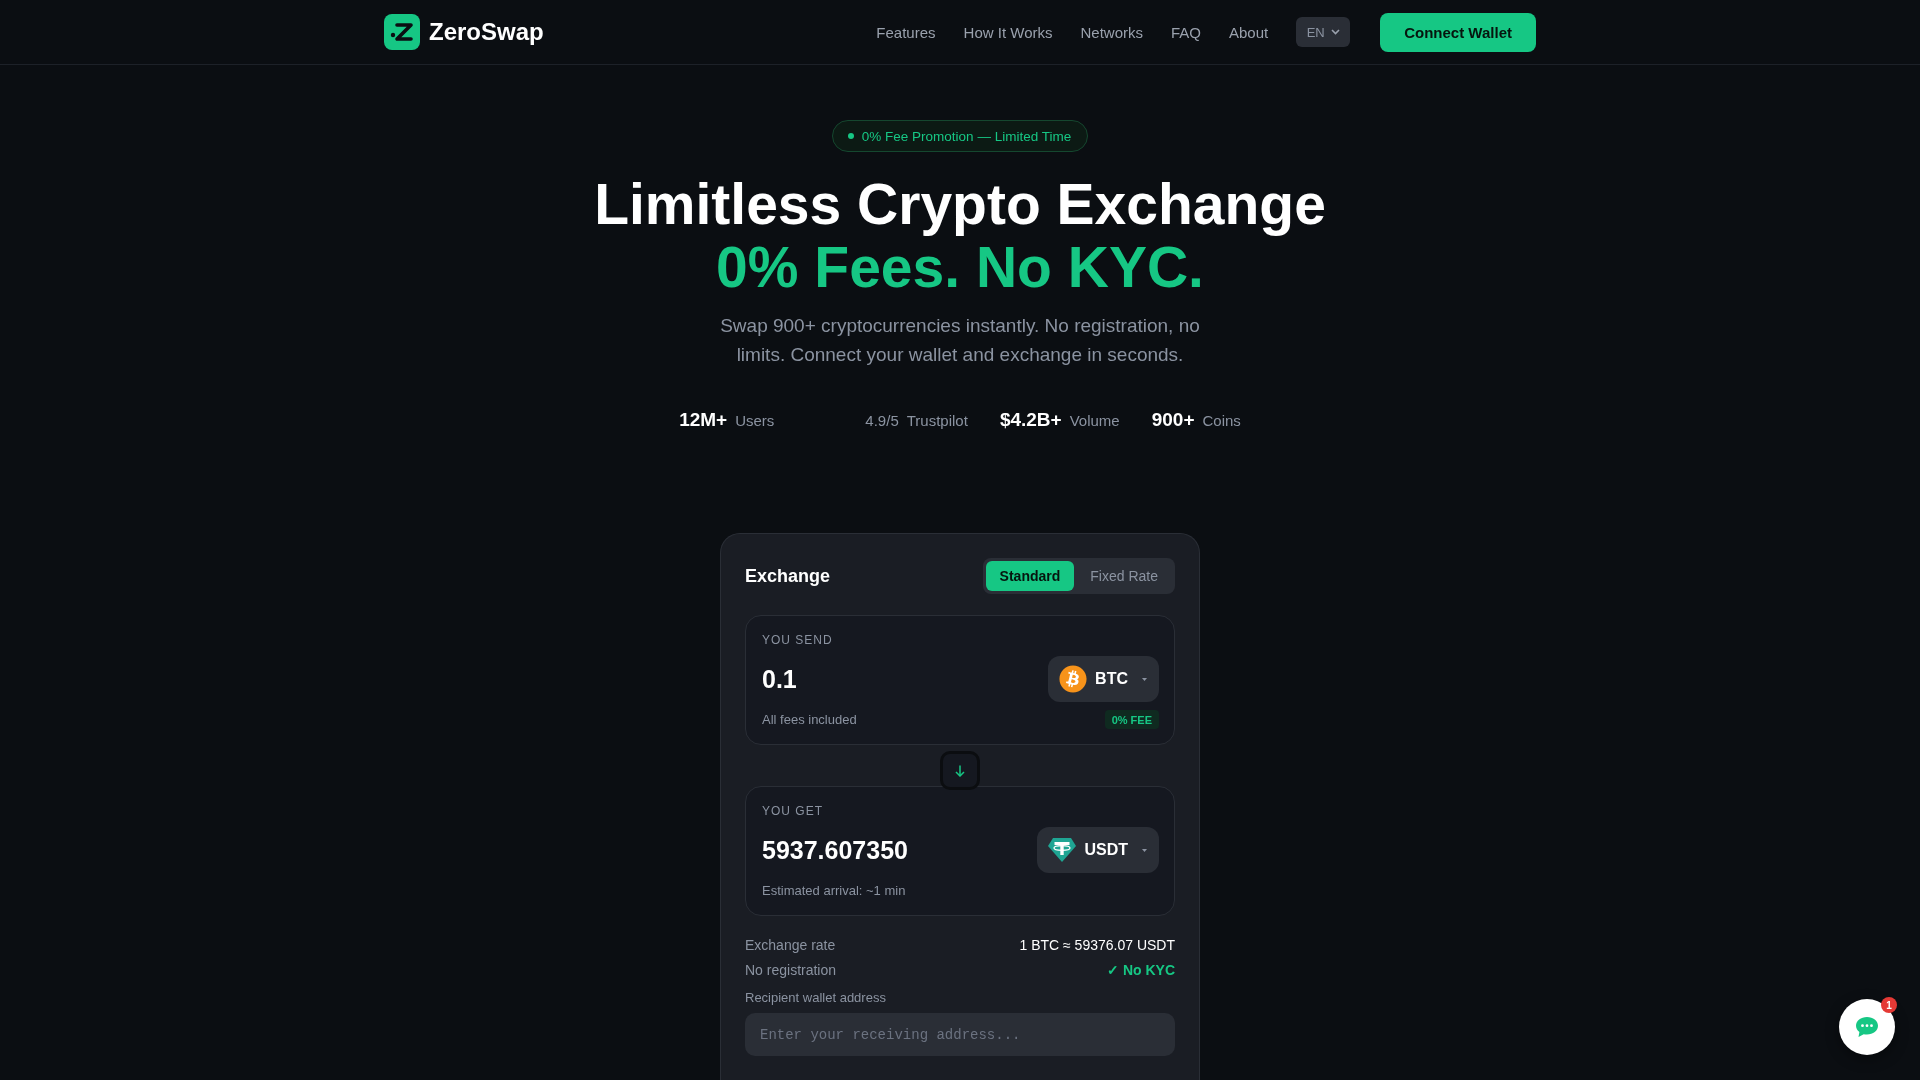 Image resolution: width=1920 pixels, height=1080 pixels. Describe the element at coordinates (882, 420) in the screenshot. I see `stat-value: 4.9/5` at that location.